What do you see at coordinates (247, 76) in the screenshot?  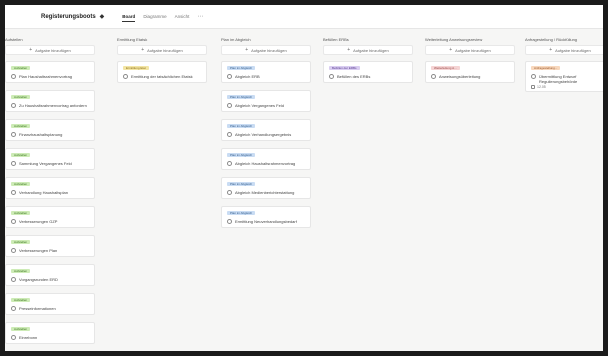 I see `task-title: Abgleich ERB` at bounding box center [247, 76].